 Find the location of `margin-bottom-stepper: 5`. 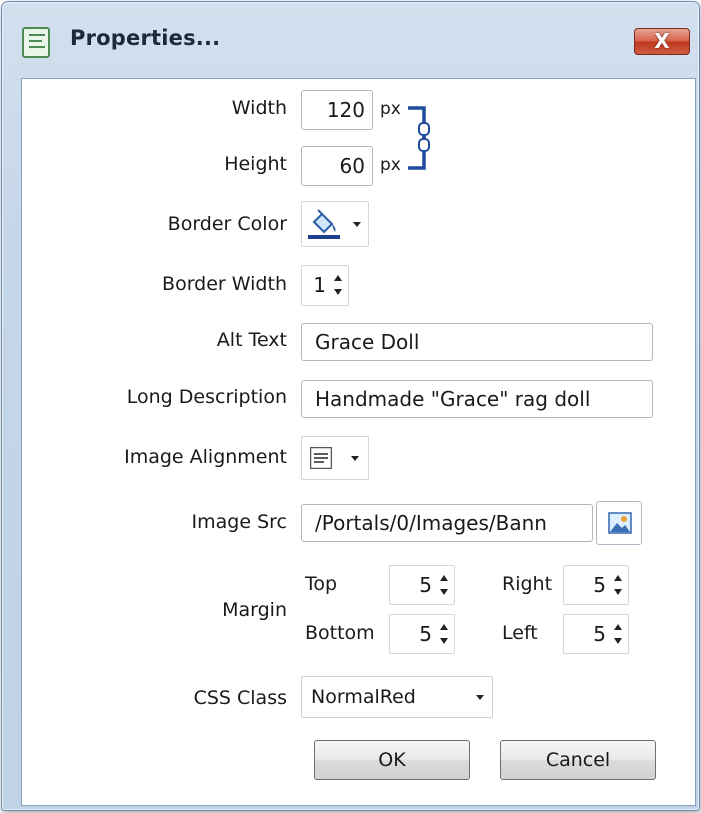

margin-bottom-stepper: 5 is located at coordinates (422, 634).